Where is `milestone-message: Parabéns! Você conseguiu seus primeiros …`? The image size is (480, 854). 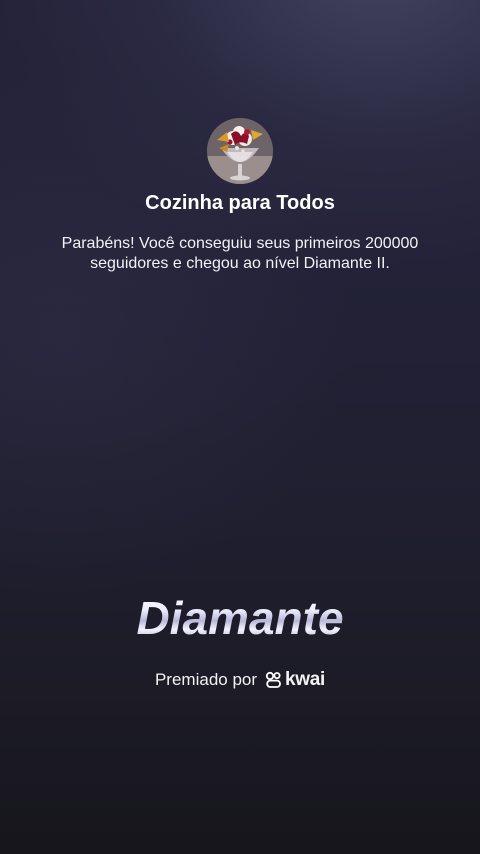
milestone-message: Parabéns! Você conseguiu seus primeiros … is located at coordinates (240, 253).